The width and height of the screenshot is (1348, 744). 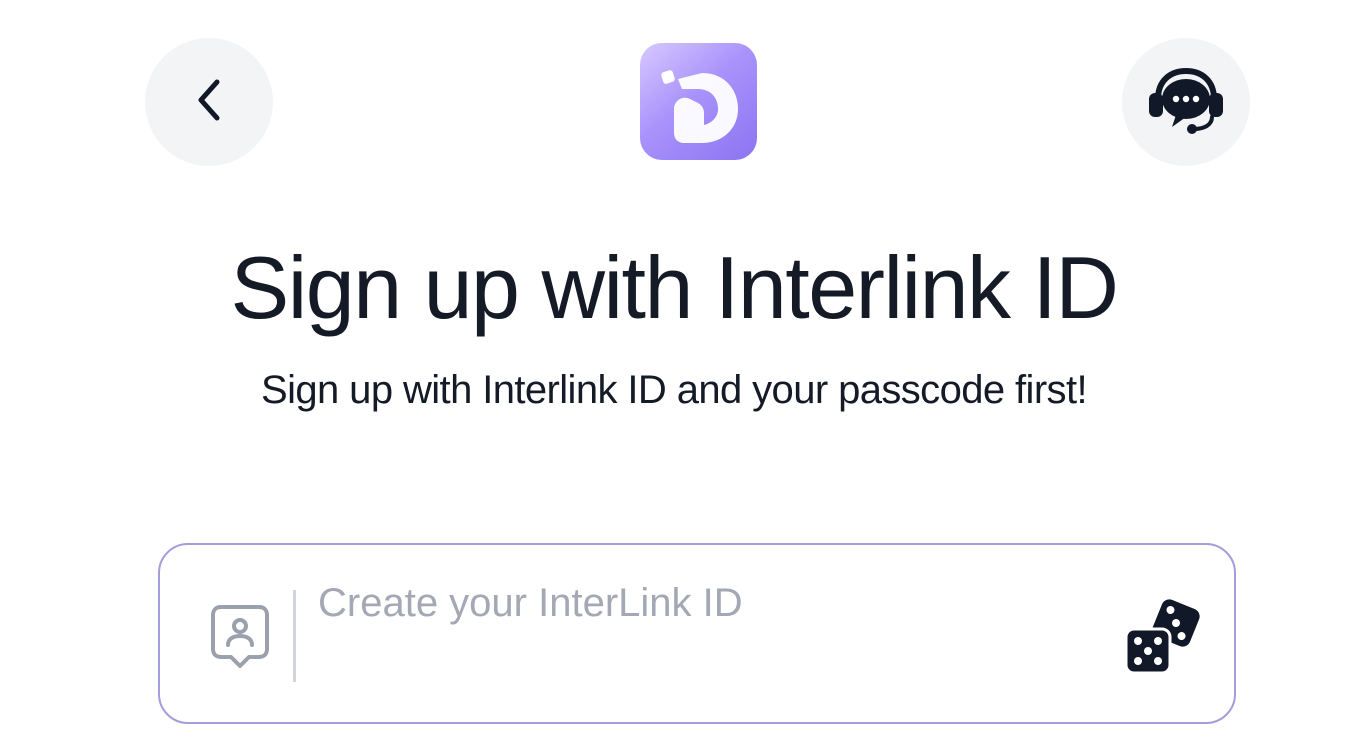 I want to click on interlink-logo-icon, so click(x=699, y=106).